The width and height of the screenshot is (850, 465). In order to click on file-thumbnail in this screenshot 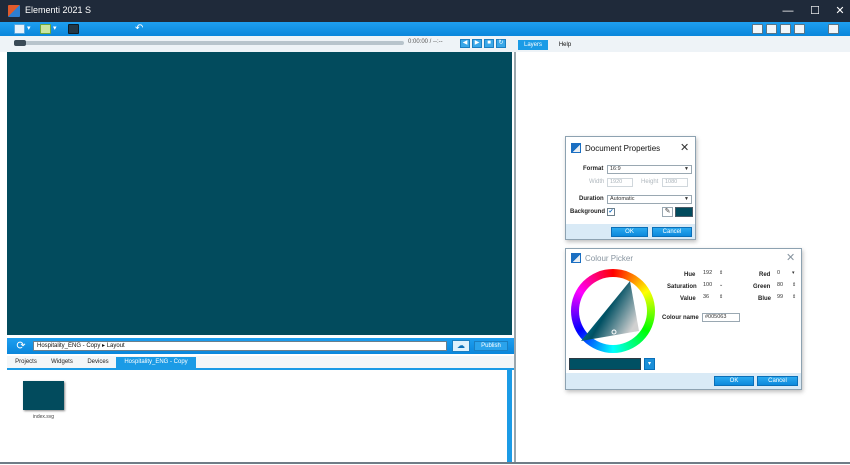, I will do `click(43, 395)`.